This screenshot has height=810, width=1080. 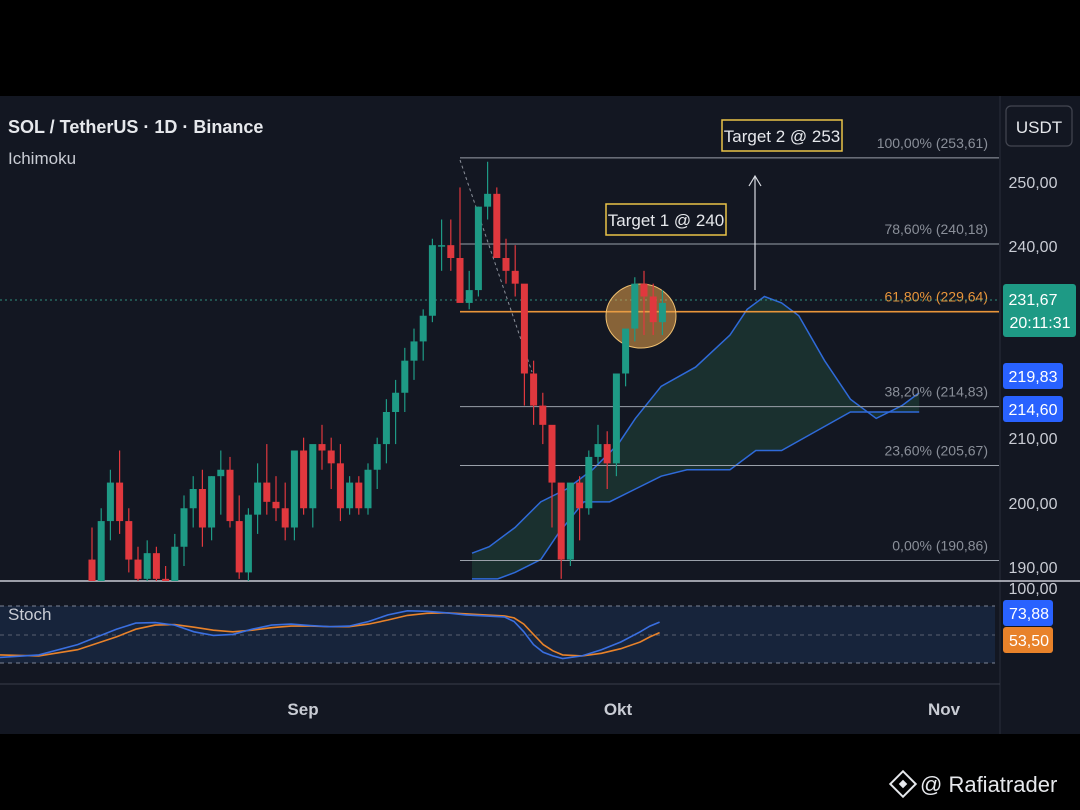 What do you see at coordinates (1033, 439) in the screenshot?
I see `price-tick-210: 210,00` at bounding box center [1033, 439].